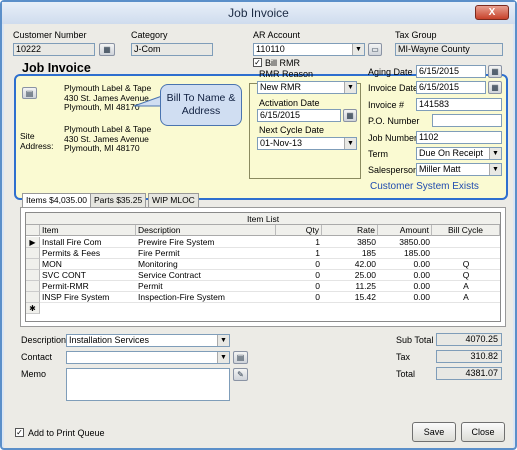  I want to click on cell-amount: 3850.00, so click(405, 242).